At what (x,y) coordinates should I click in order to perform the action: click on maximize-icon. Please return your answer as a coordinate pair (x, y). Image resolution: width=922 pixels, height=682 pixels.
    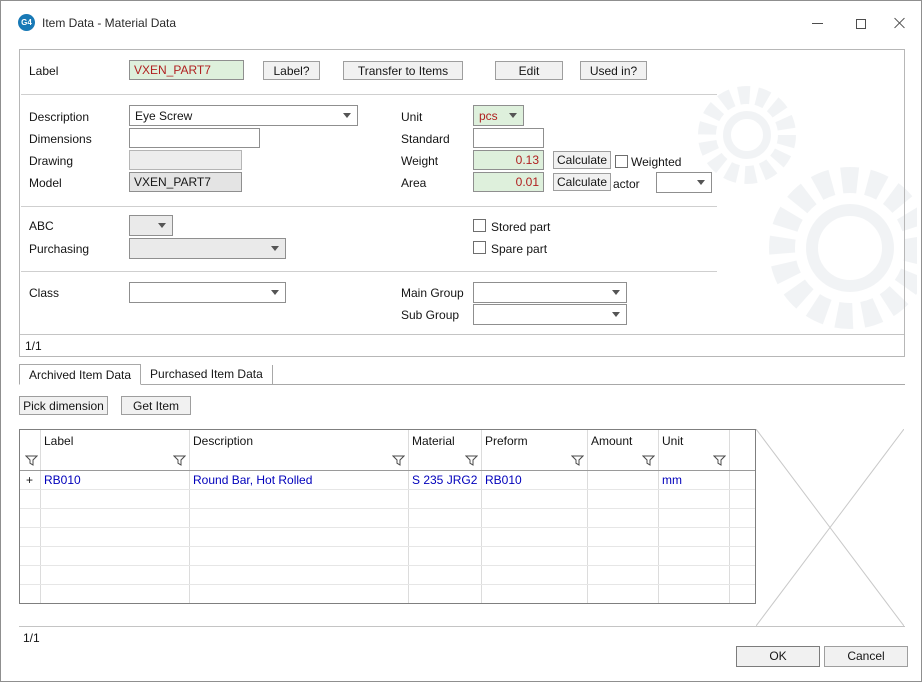
    Looking at the image, I should click on (861, 24).